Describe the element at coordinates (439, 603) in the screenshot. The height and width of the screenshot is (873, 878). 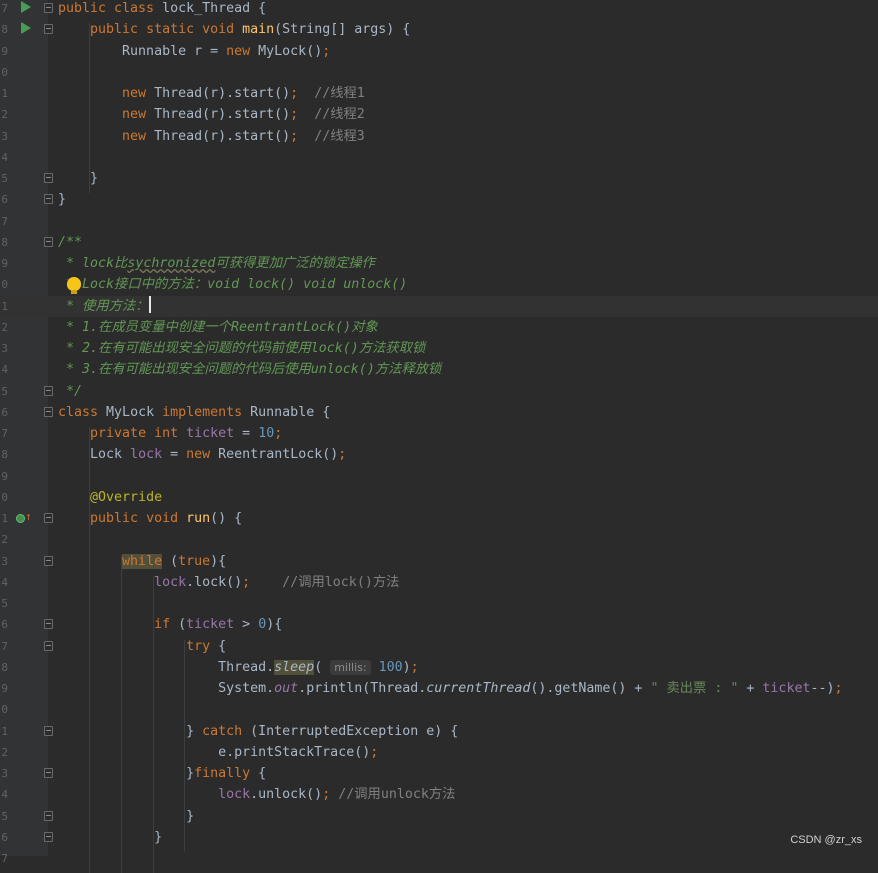
I see `code-line: 5` at that location.